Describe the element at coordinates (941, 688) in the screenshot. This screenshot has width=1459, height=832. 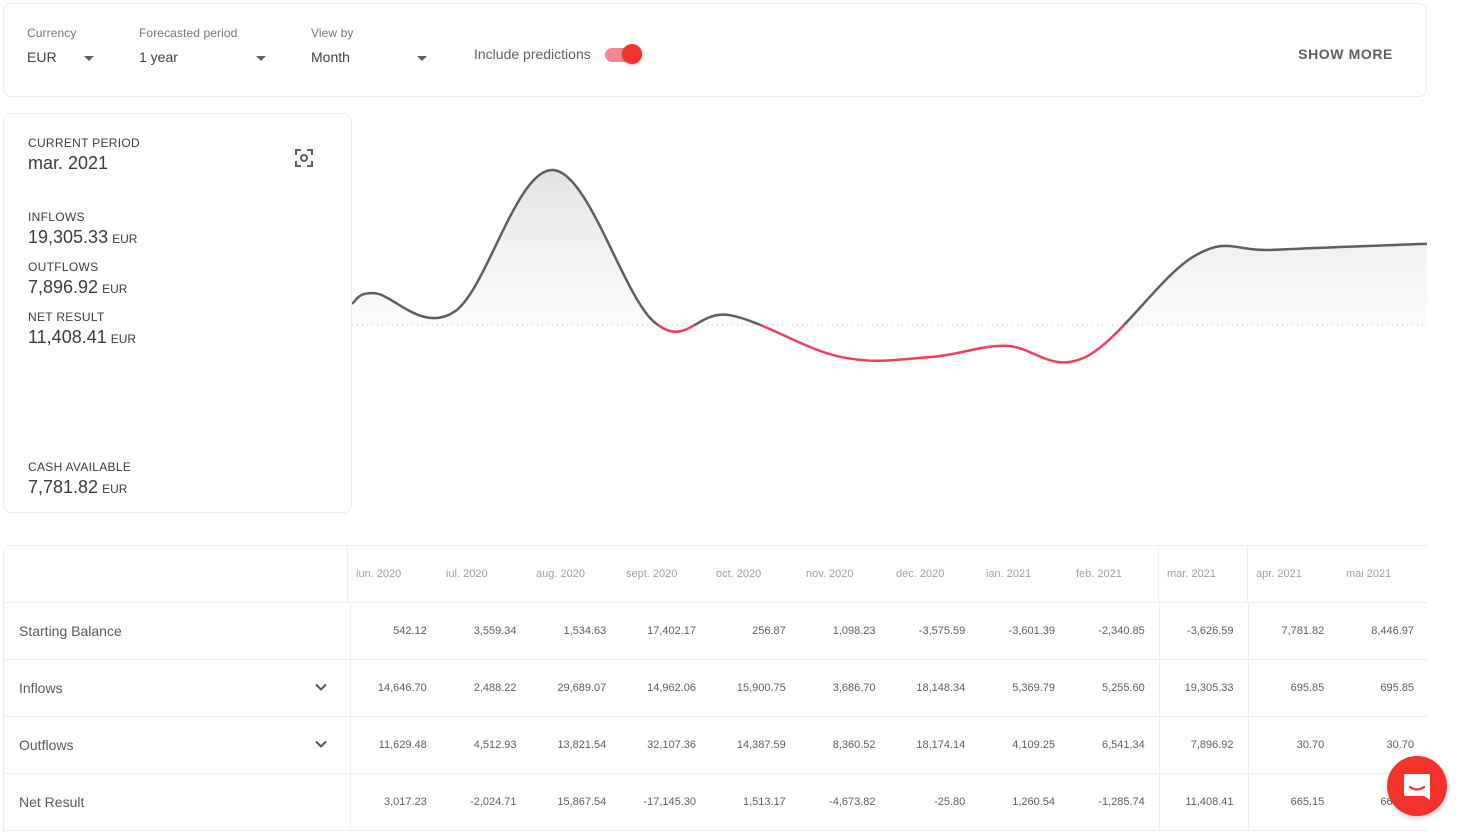
I see `cell-value: 18,148.34` at that location.